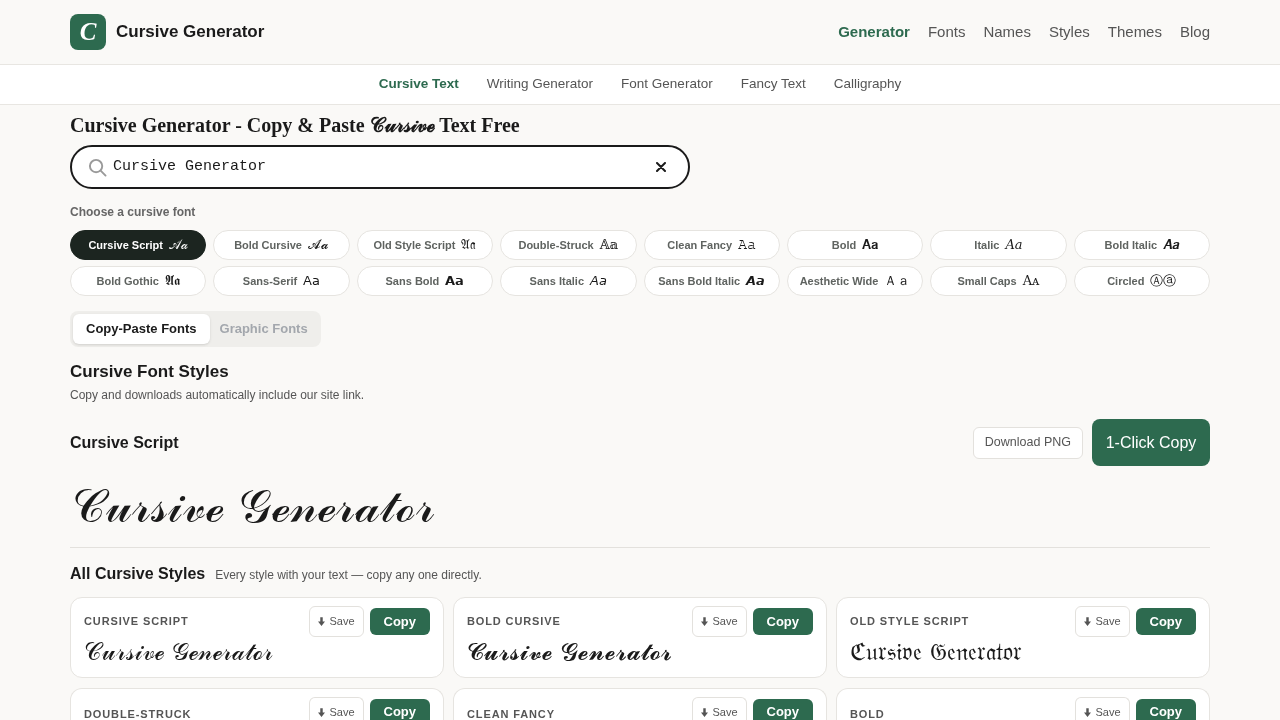  What do you see at coordinates (141, 329) in the screenshot?
I see `tab: Copy-Paste Fonts` at bounding box center [141, 329].